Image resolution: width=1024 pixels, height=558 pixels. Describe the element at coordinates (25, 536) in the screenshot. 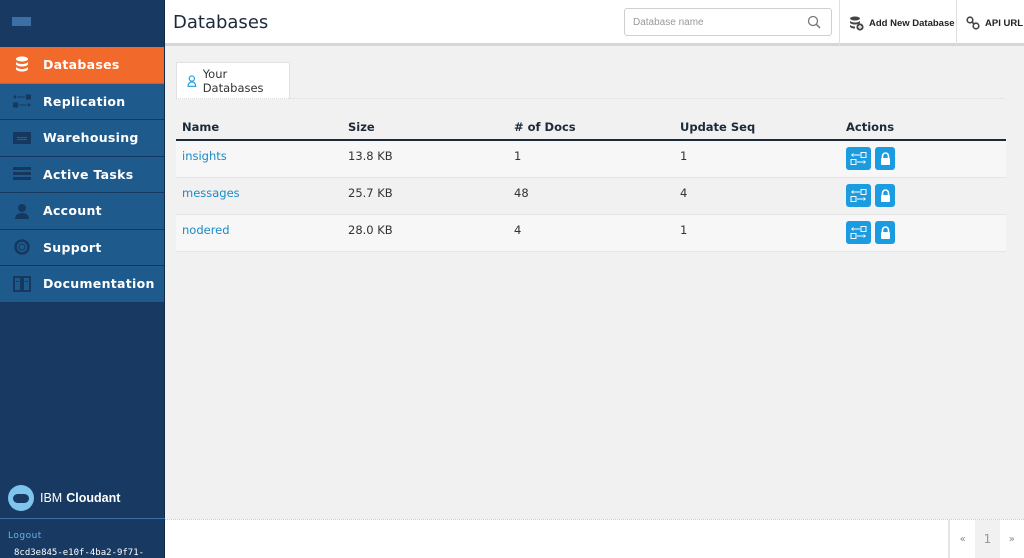

I see `logout-link: Logout` at that location.